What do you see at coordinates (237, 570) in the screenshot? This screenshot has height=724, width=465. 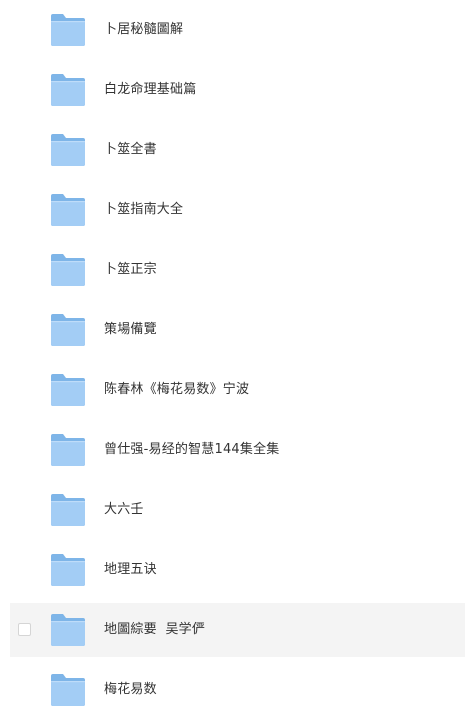 I see `file-row: 地理五诀` at bounding box center [237, 570].